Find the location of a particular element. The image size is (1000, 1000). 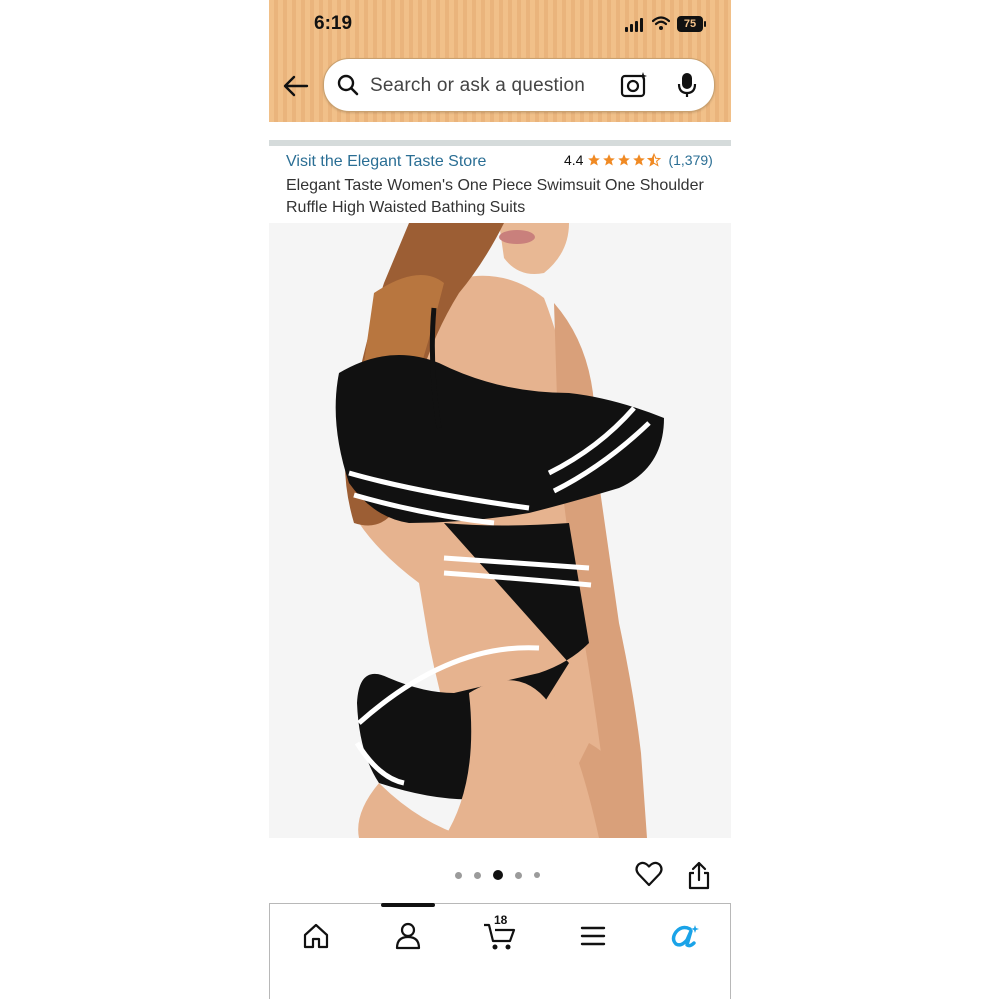

nav-home is located at coordinates (316, 936).